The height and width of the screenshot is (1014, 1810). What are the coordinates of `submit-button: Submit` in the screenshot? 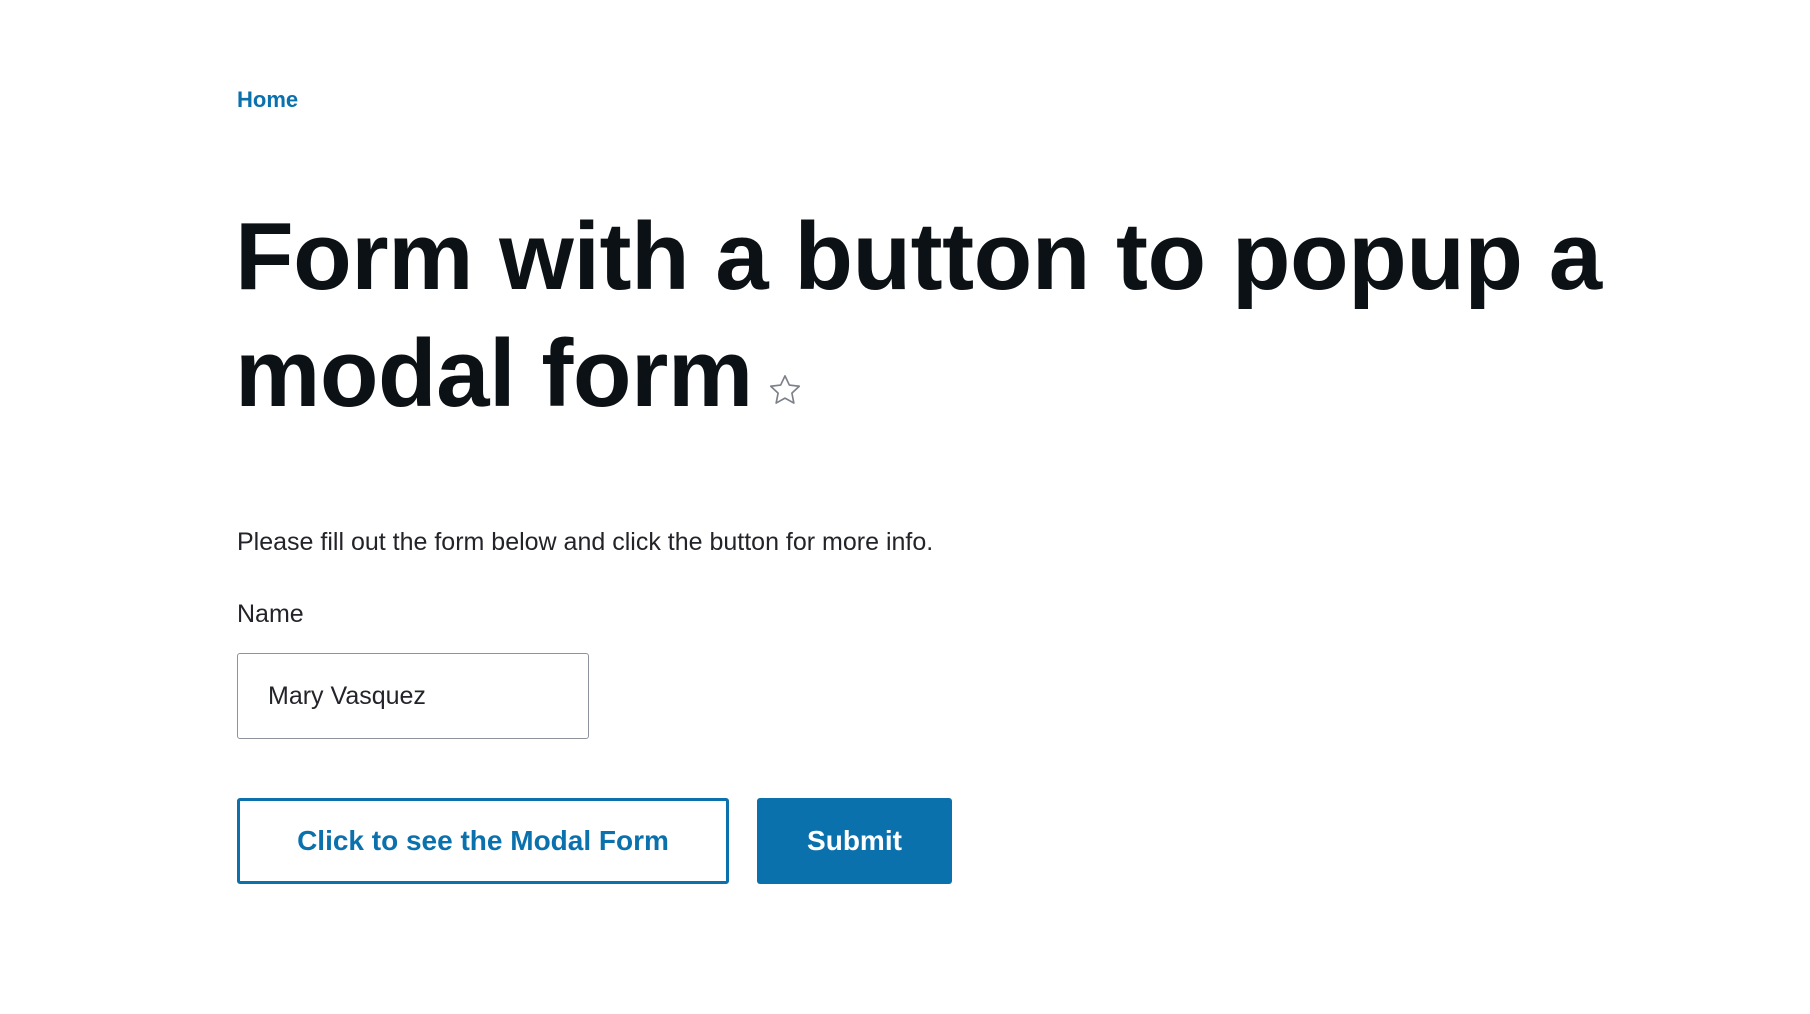 It's located at (854, 841).